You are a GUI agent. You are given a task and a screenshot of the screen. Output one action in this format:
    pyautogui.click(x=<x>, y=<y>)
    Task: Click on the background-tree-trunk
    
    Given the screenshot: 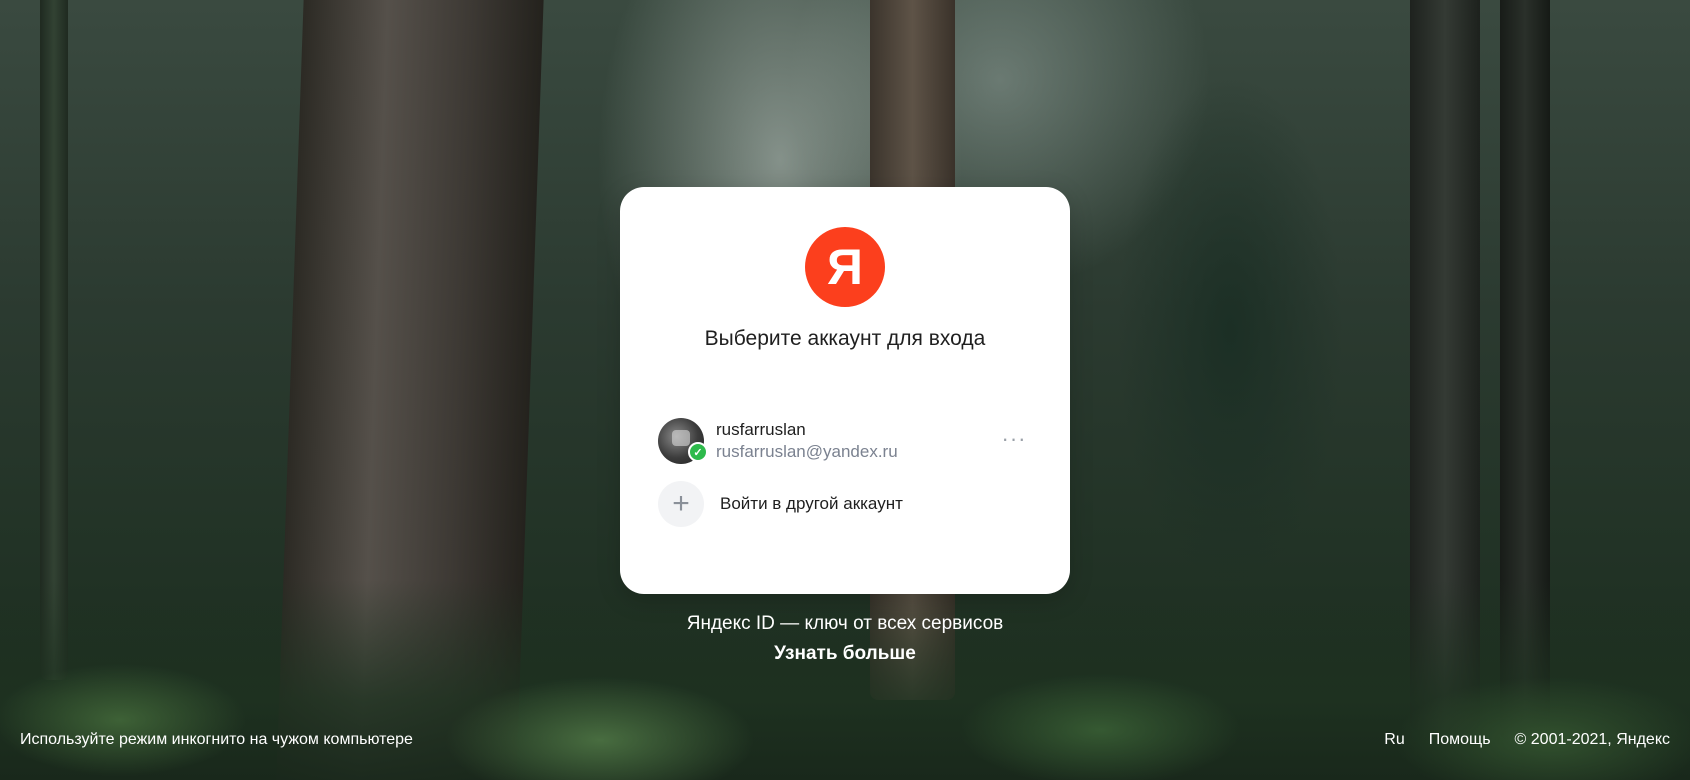 What is the action you would take?
    pyautogui.click(x=54, y=340)
    